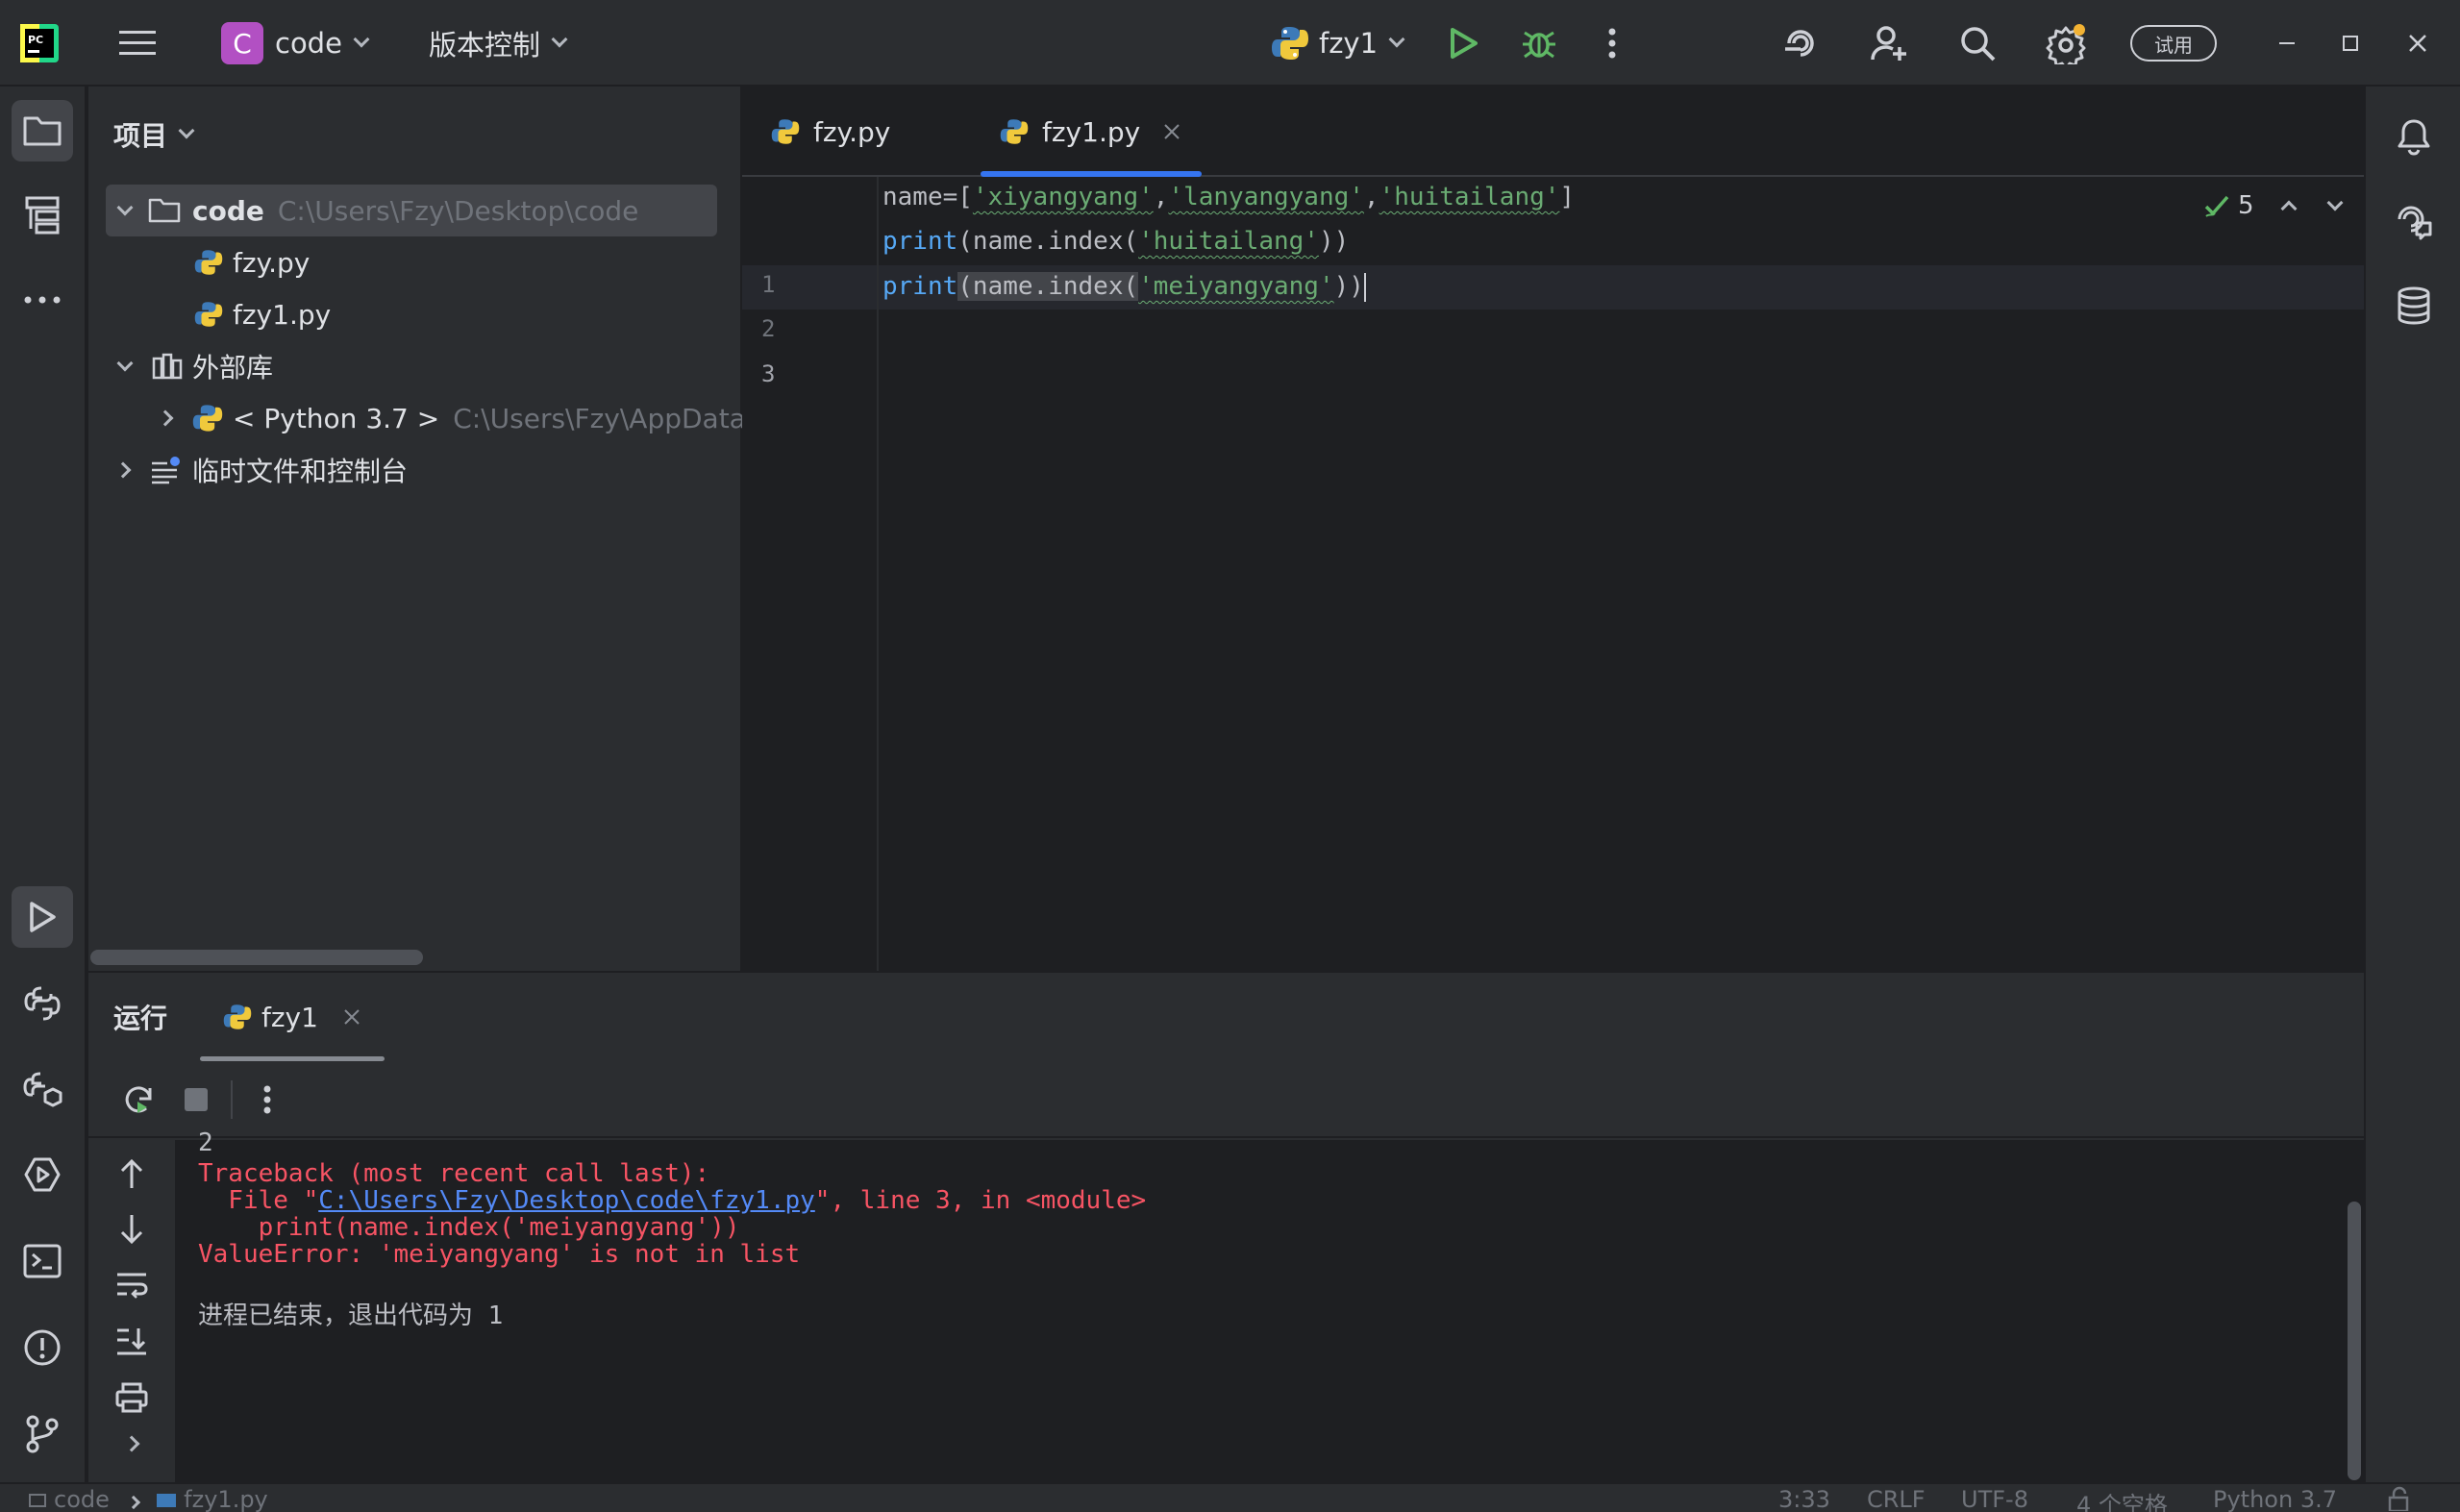  Describe the element at coordinates (2414, 221) in the screenshot. I see `ai-chat-icon` at that location.